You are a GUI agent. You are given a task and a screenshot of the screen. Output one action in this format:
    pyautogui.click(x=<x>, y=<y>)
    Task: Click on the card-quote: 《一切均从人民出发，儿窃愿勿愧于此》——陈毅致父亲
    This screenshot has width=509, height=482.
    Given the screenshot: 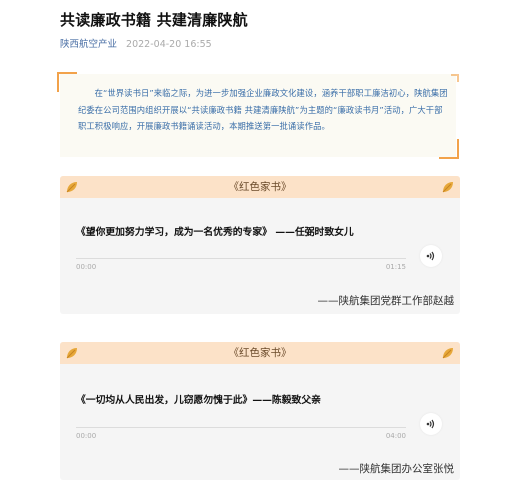 What is the action you would take?
    pyautogui.click(x=198, y=400)
    